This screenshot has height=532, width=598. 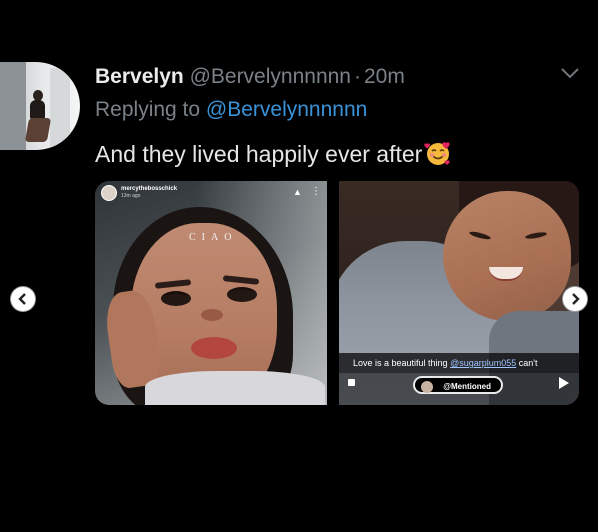 What do you see at coordinates (507, 256) in the screenshot?
I see `photo-woman-face` at bounding box center [507, 256].